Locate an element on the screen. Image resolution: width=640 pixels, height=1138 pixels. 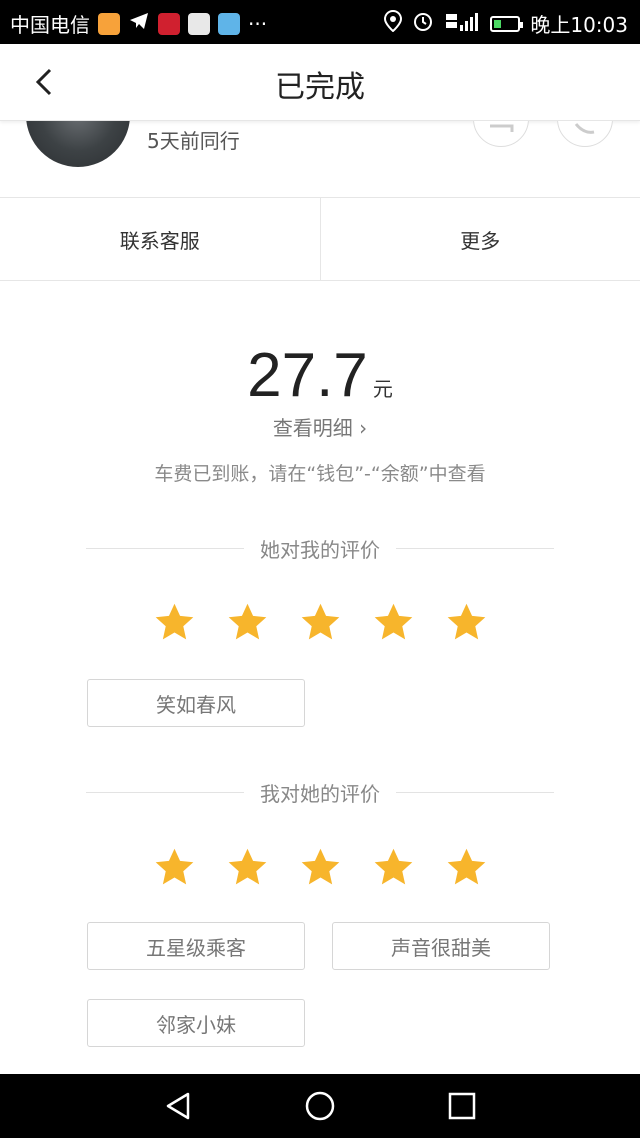
rating-received-stars is located at coordinates (320, 622).